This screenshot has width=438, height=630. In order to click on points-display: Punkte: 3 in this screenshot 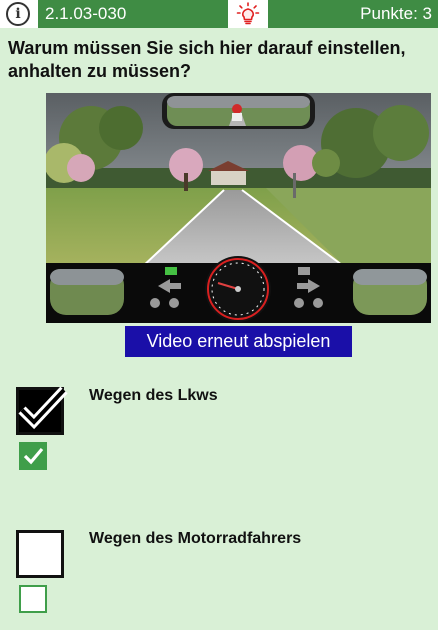, I will do `click(353, 14)`.